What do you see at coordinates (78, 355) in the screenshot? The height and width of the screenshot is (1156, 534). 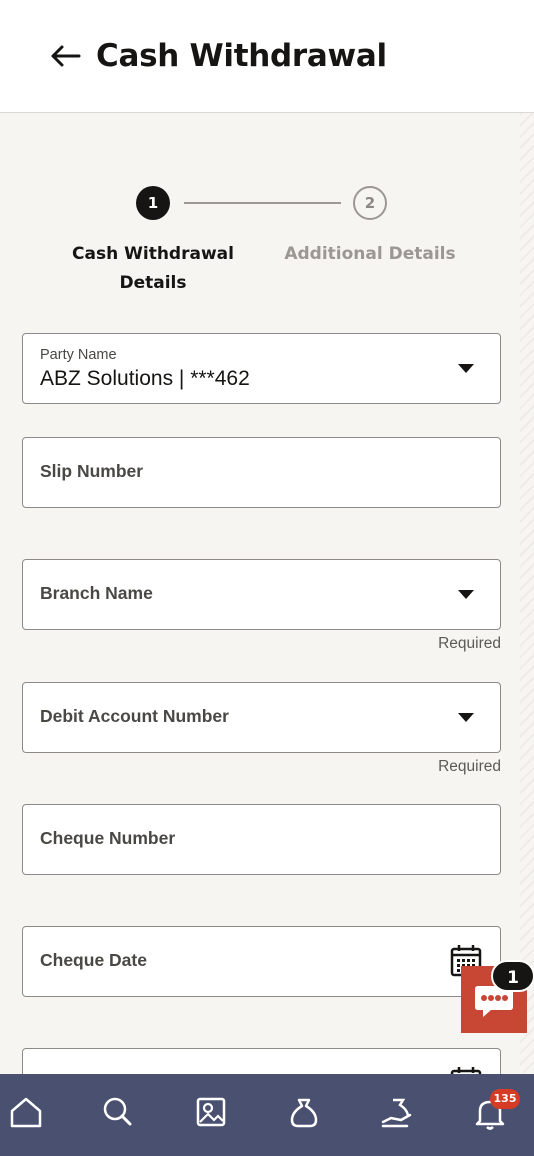 I see `party-name-label: Party Name` at bounding box center [78, 355].